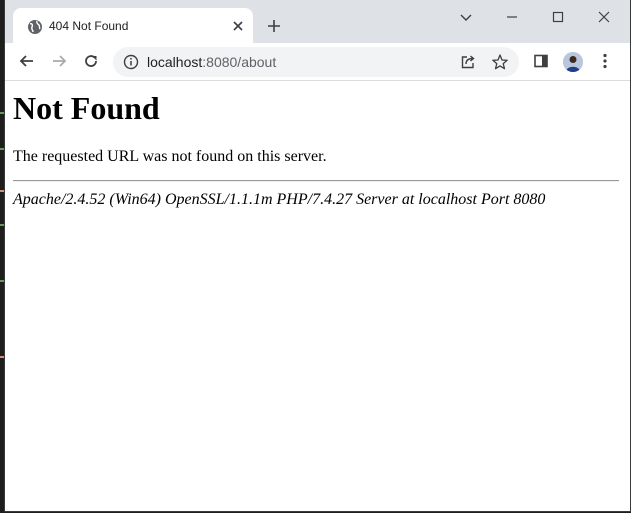 This screenshot has width=631, height=513. What do you see at coordinates (86, 108) in the screenshot?
I see `page-title: Not Found` at bounding box center [86, 108].